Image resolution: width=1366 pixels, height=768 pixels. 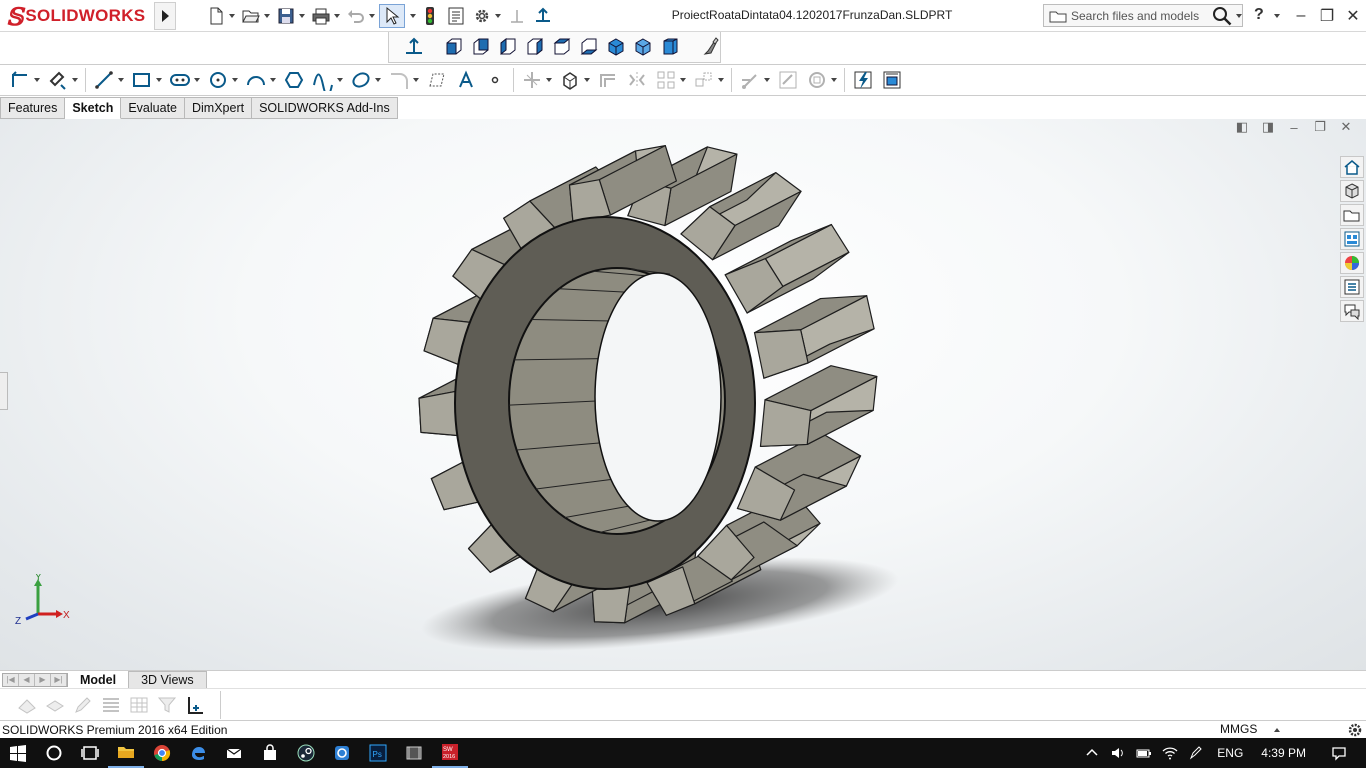 I want to click on media-taskbar, so click(x=414, y=753).